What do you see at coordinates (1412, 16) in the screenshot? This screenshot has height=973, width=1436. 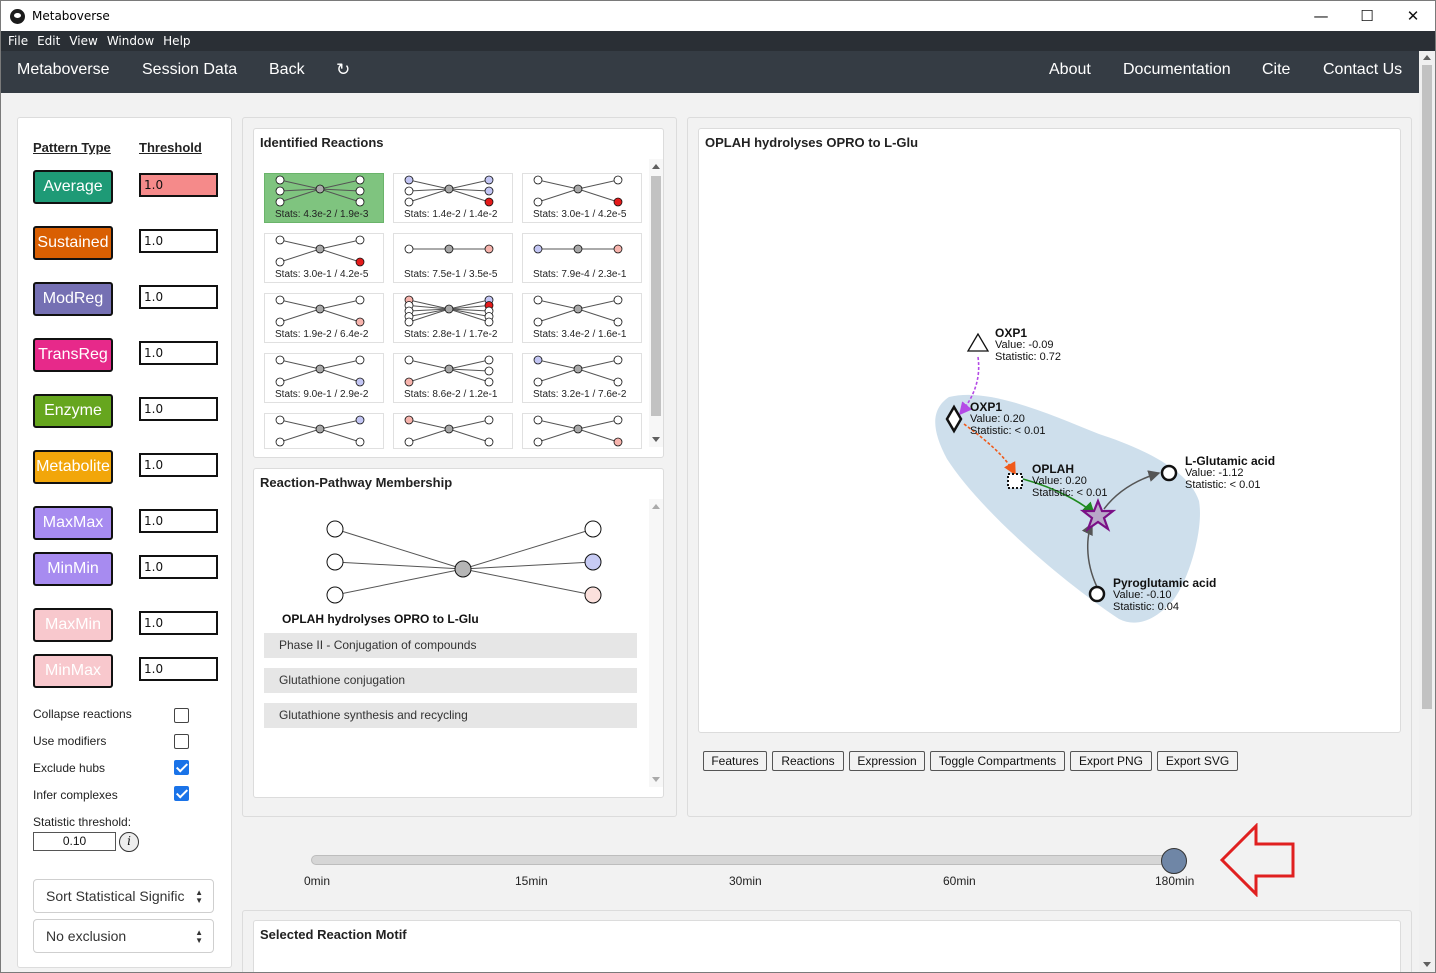 I see `close-button: ✕` at bounding box center [1412, 16].